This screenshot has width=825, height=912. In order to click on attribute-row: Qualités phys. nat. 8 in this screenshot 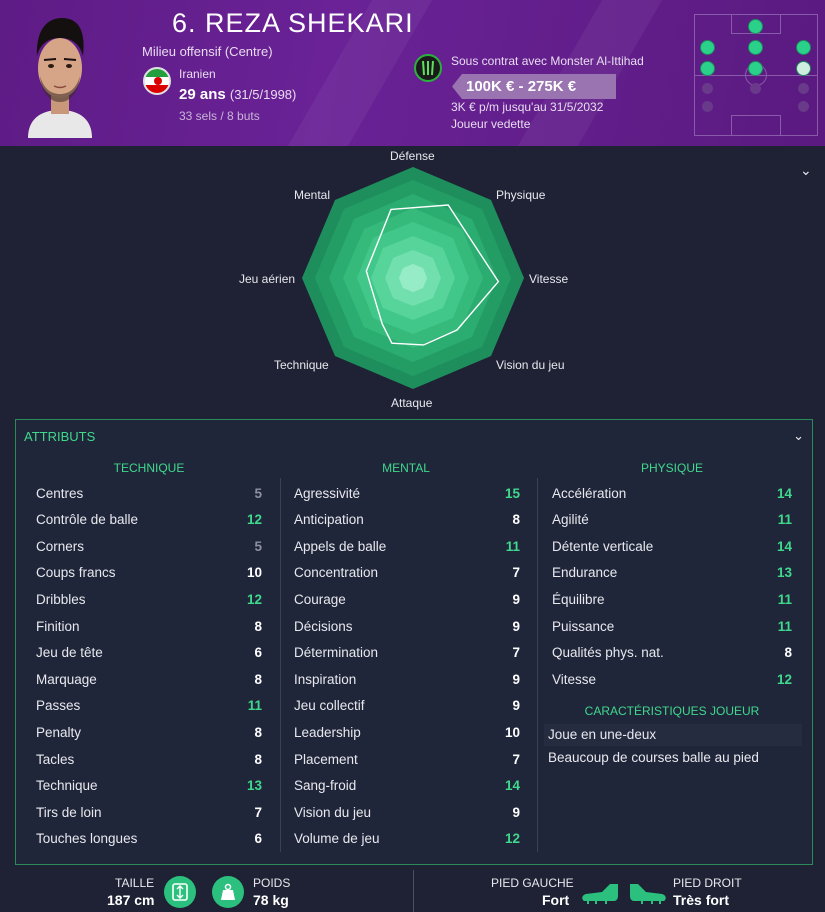, I will do `click(672, 653)`.